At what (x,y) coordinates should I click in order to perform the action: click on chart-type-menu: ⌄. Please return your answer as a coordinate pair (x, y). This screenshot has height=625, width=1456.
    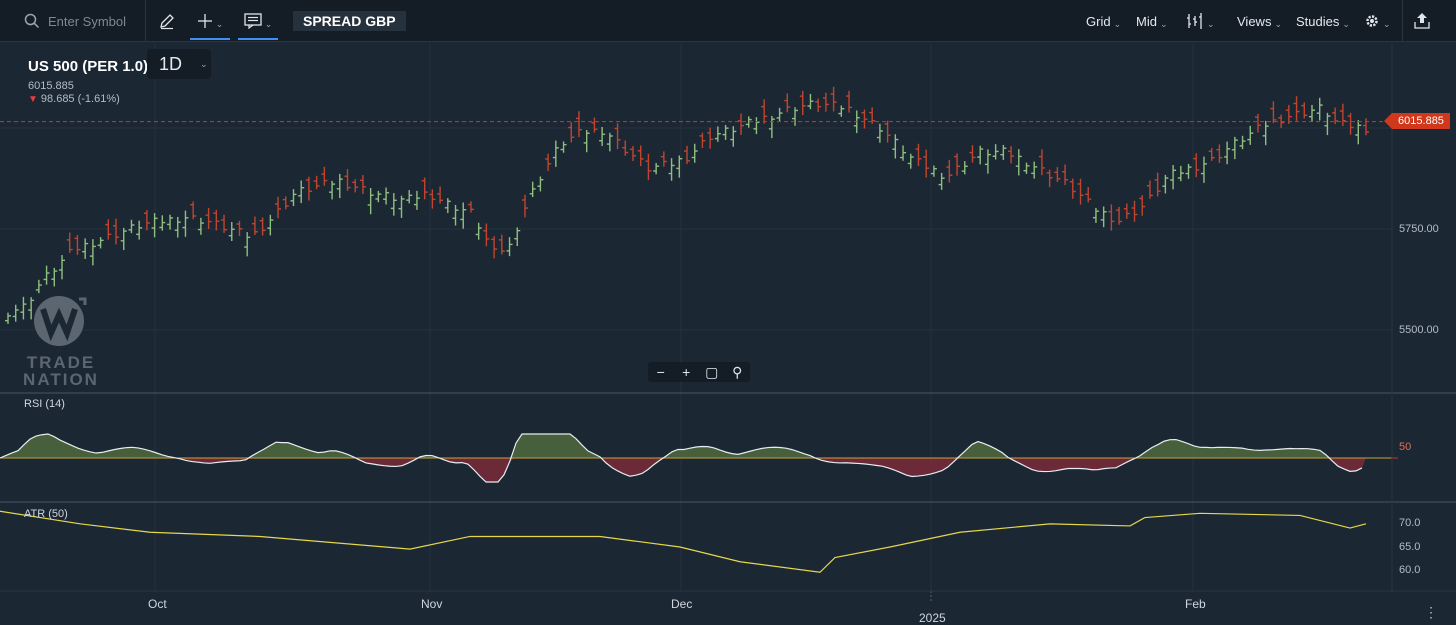
    Looking at the image, I should click on (1200, 21).